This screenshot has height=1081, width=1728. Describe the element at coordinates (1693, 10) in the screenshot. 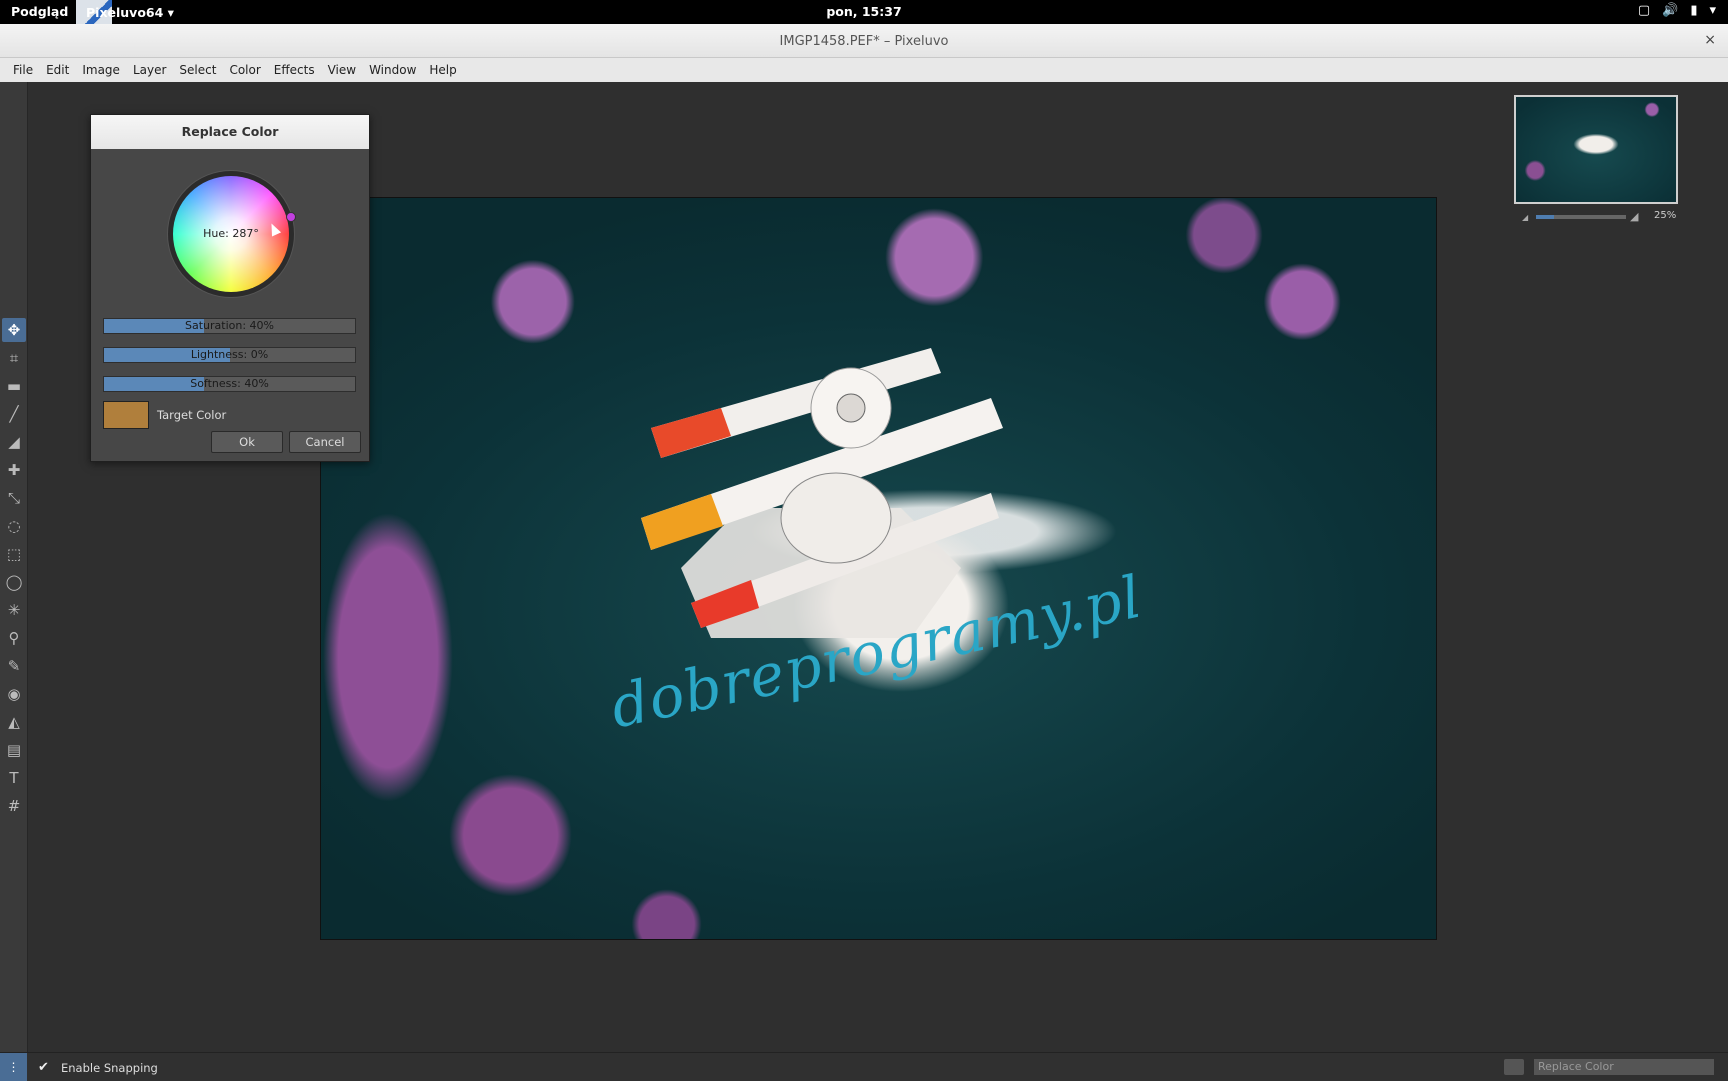

I see `battery-icon: ▮` at that location.